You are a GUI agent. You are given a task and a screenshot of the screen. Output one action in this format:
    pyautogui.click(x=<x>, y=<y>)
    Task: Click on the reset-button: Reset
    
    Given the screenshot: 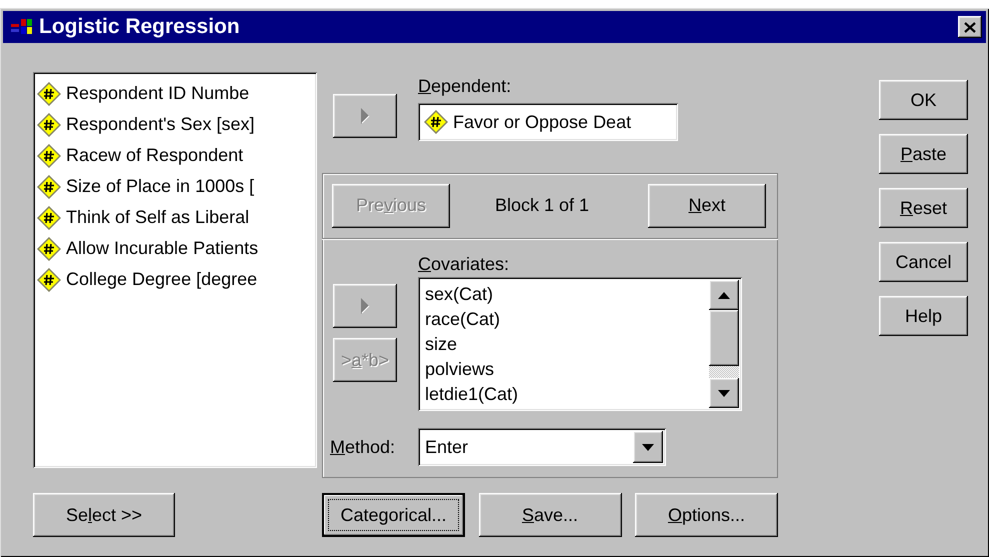 What is the action you would take?
    pyautogui.click(x=923, y=208)
    